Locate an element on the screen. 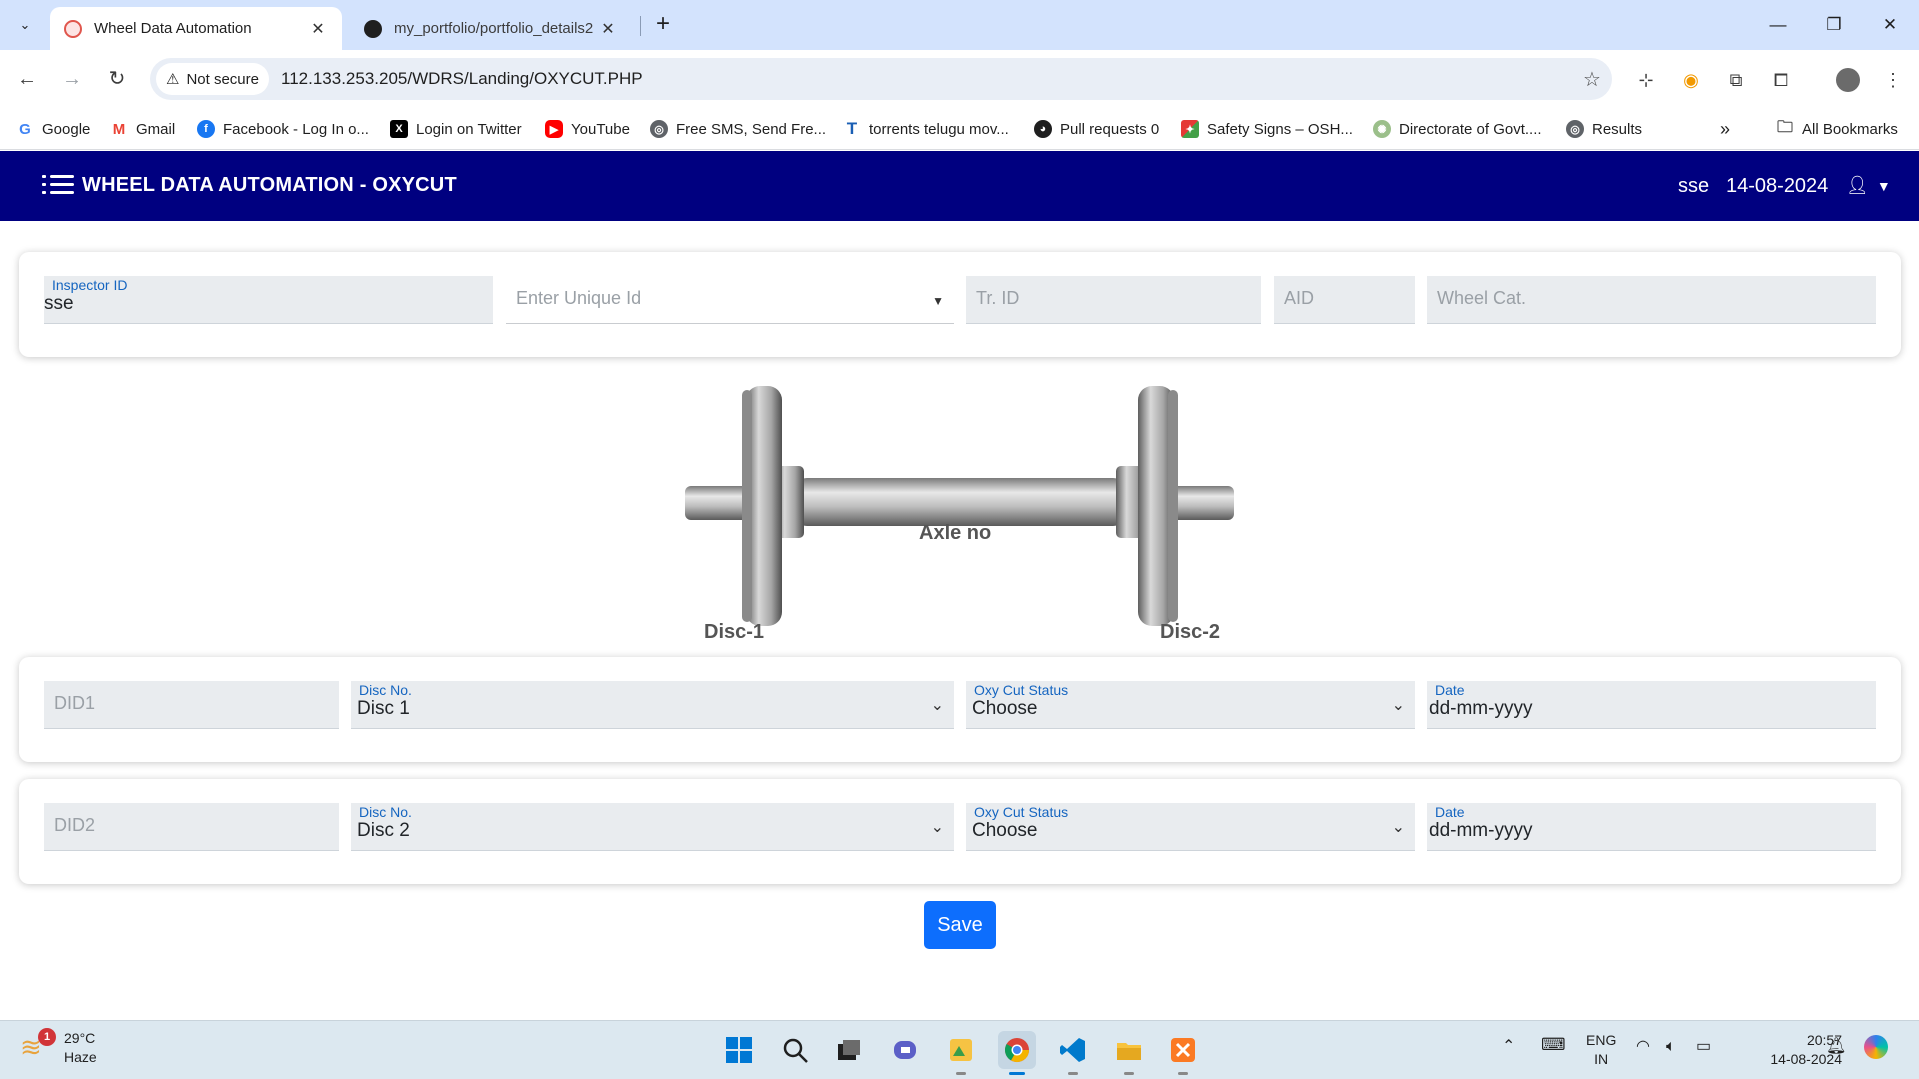 This screenshot has height=1079, width=1919. bookmark-results: ◎ Results is located at coordinates (1604, 129).